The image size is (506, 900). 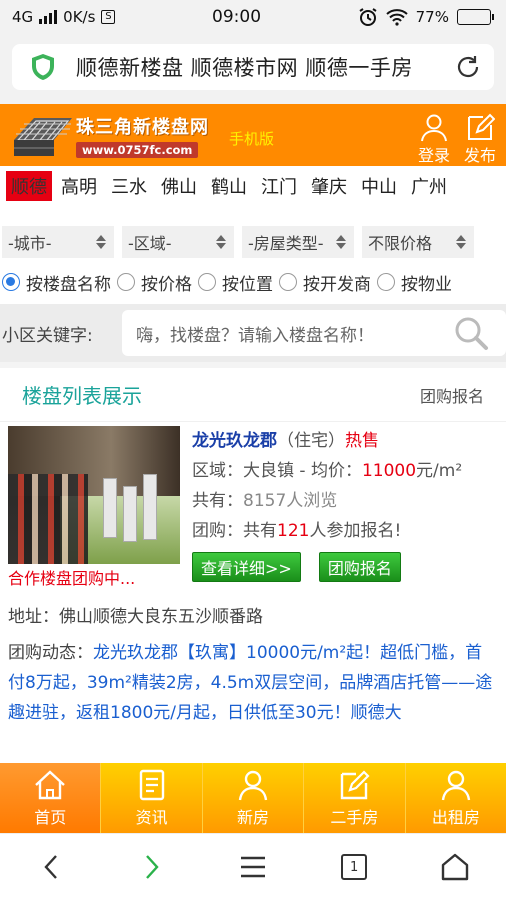 I want to click on address-value: 佛山顺德大良东五沙顺番路, so click(x=161, y=617).